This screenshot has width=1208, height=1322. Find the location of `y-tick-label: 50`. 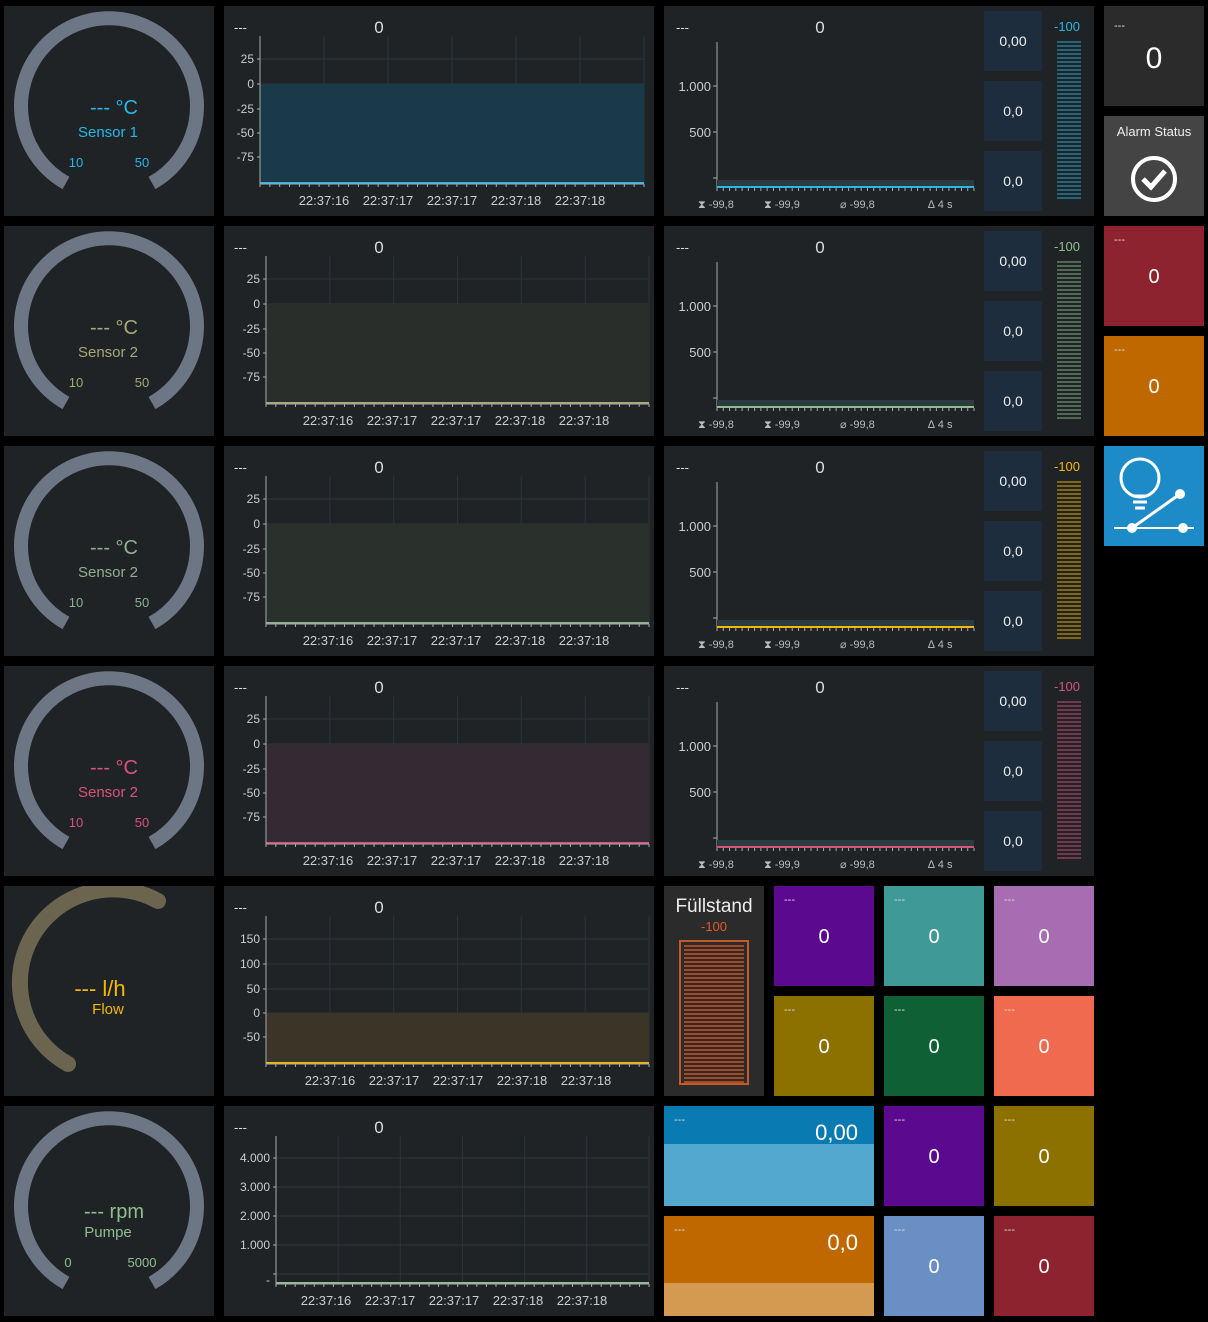

y-tick-label: 50 is located at coordinates (254, 989).